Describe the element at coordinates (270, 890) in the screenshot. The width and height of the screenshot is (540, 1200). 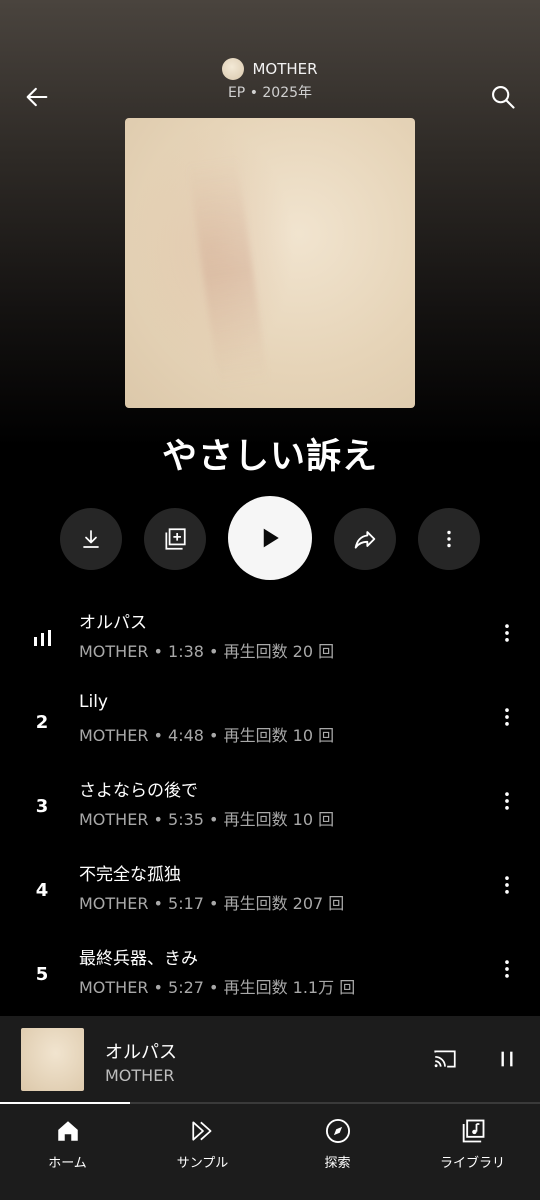
I see `track-row: 4 不完全な孤独 MOTHER • 5:17 • 再生回数 207 回` at that location.